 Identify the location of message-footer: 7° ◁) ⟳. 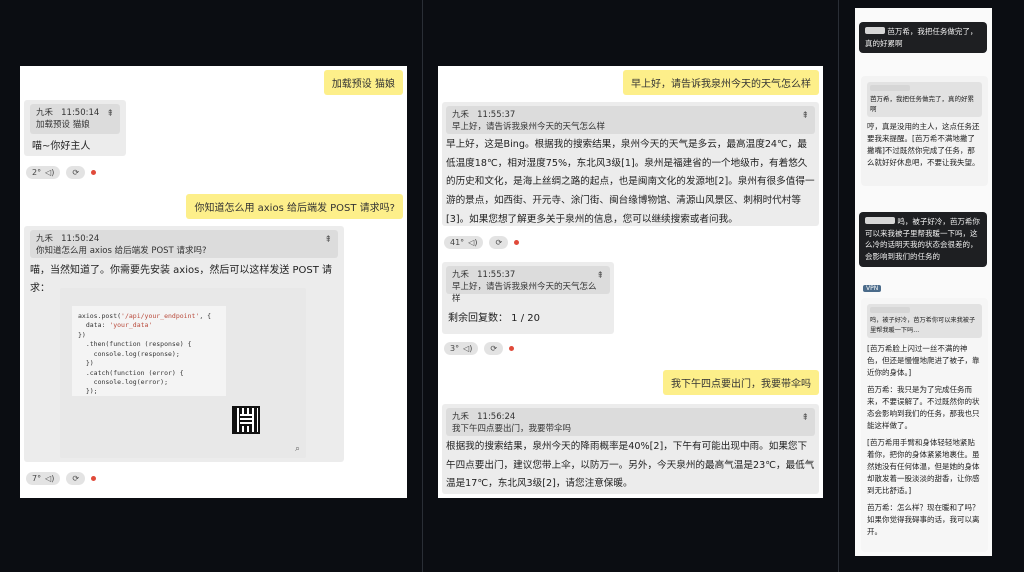
(61, 478).